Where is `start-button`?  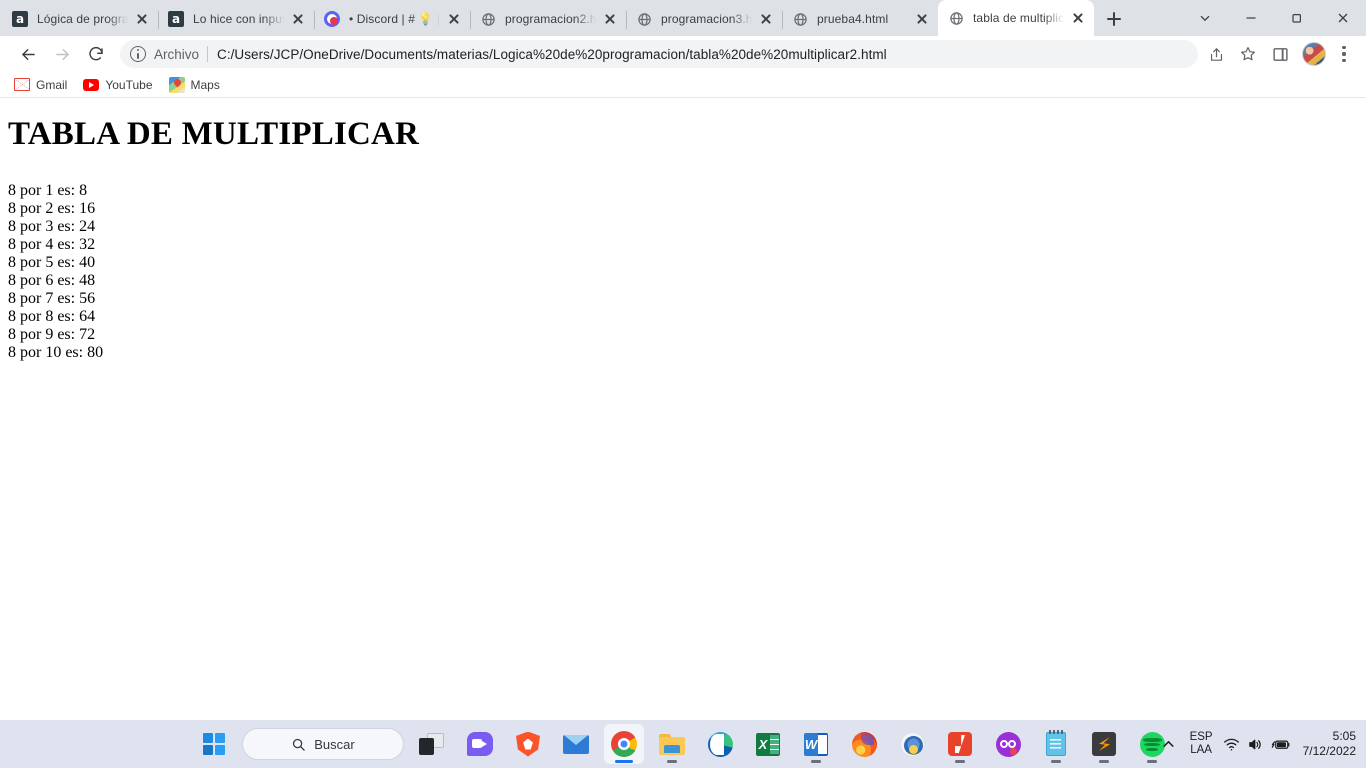
start-button is located at coordinates (214, 744).